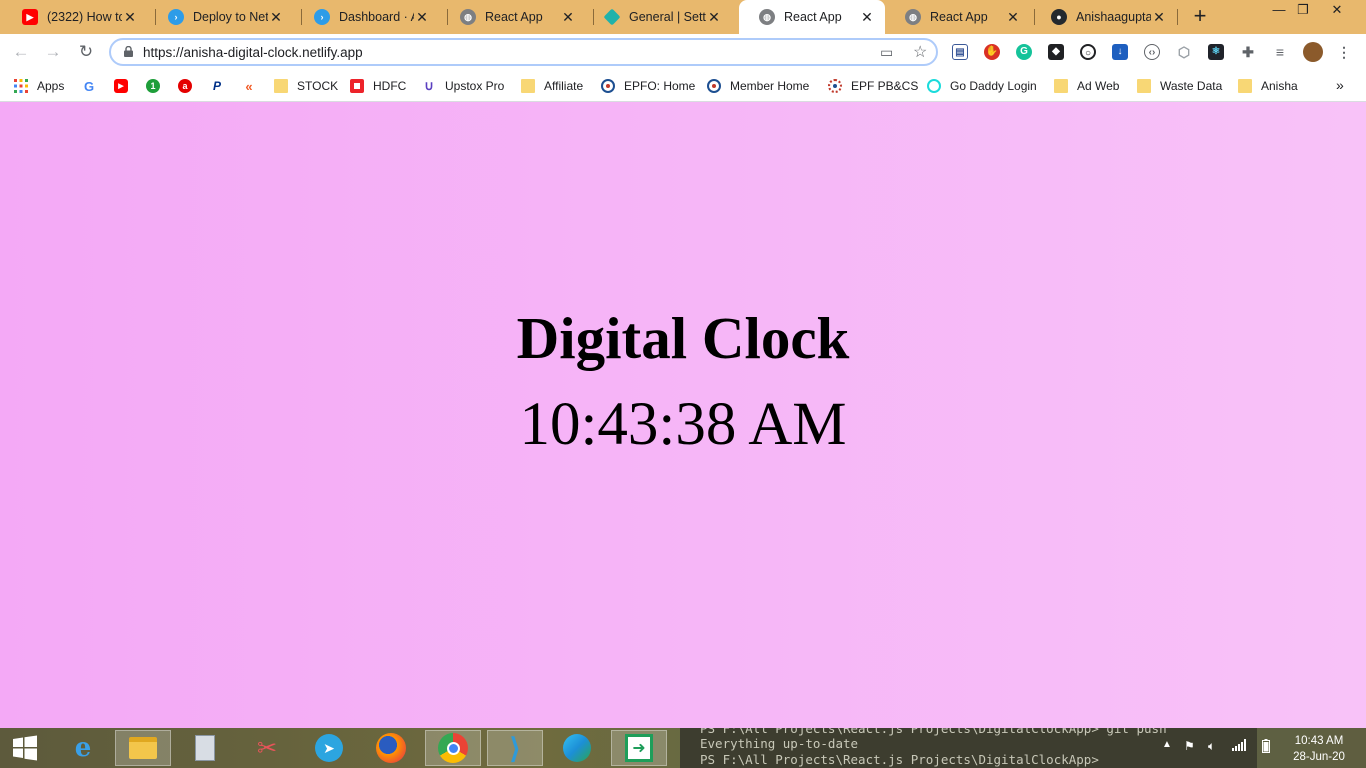 This screenshot has width=1366, height=768. What do you see at coordinates (1211, 746) in the screenshot?
I see `volume-icon: 🔈︎` at bounding box center [1211, 746].